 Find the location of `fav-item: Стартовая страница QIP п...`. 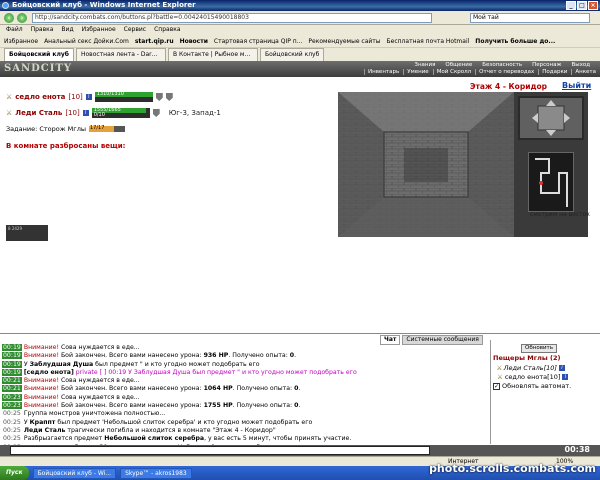

fav-item: Стартовая страница QIP п... is located at coordinates (258, 41).